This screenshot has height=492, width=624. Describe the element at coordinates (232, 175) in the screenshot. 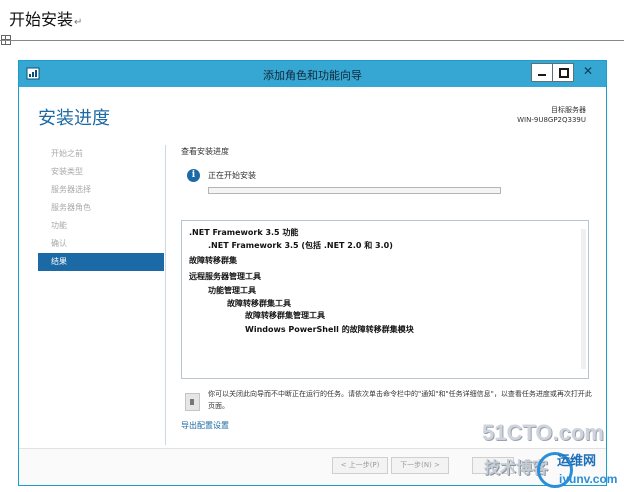

I see `status-text: 正在开始安装` at that location.